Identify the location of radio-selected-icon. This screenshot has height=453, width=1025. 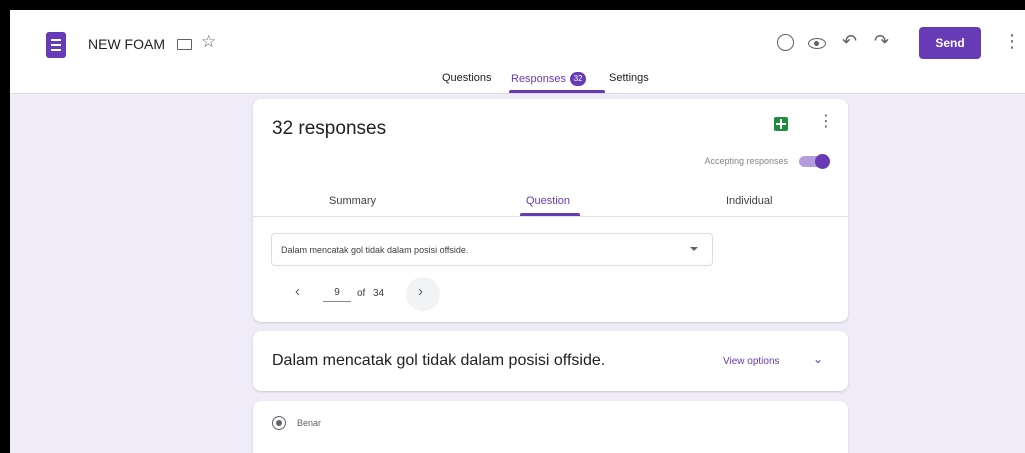
(279, 423).